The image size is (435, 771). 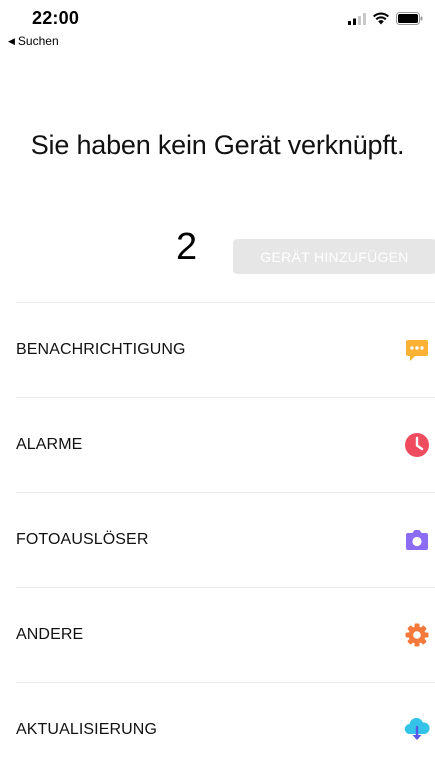 I want to click on cellular-signal-icon, so click(x=357, y=18).